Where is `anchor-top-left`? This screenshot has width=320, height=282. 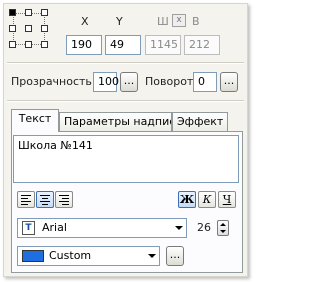
anchor-top-left is located at coordinates (12, 12).